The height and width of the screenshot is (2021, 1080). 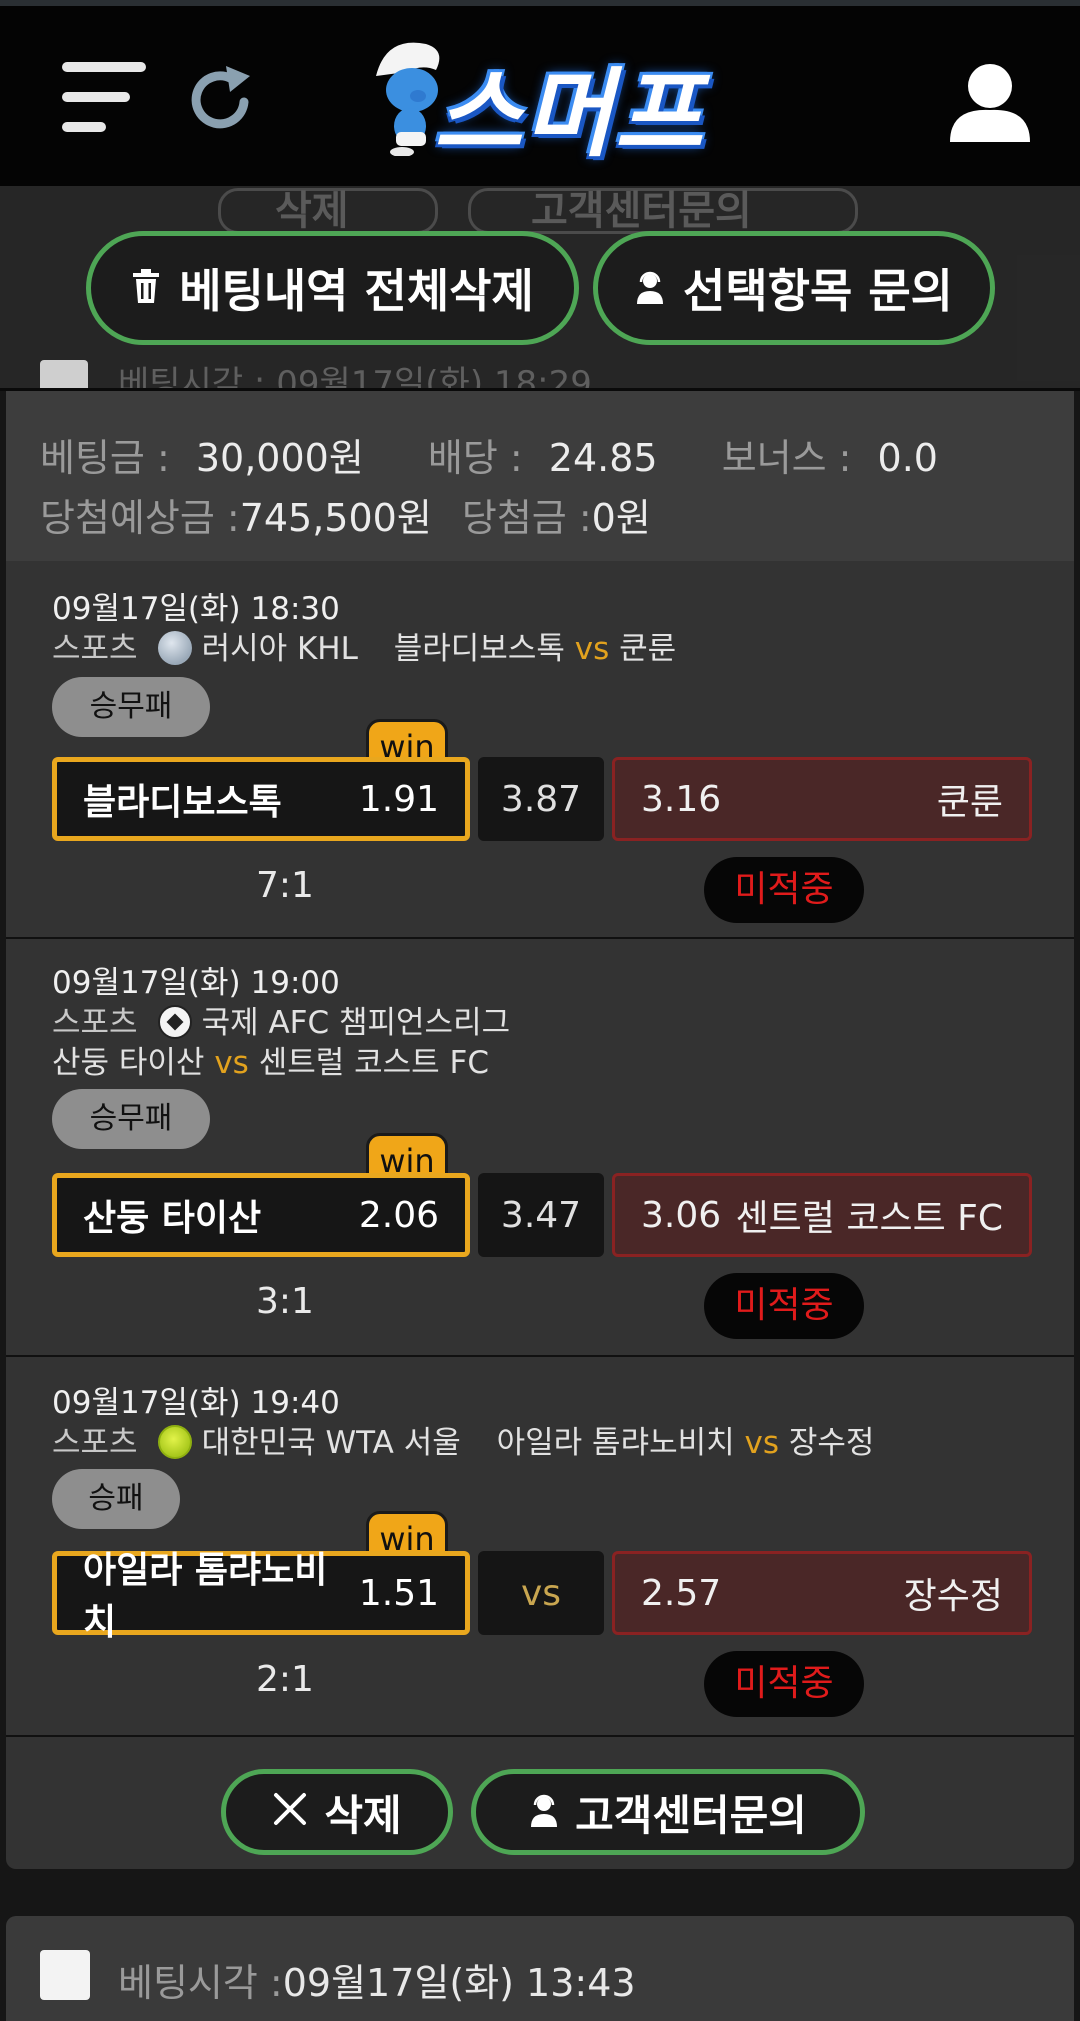 What do you see at coordinates (953, 1596) in the screenshot?
I see `away-option-team: 장수정` at bounding box center [953, 1596].